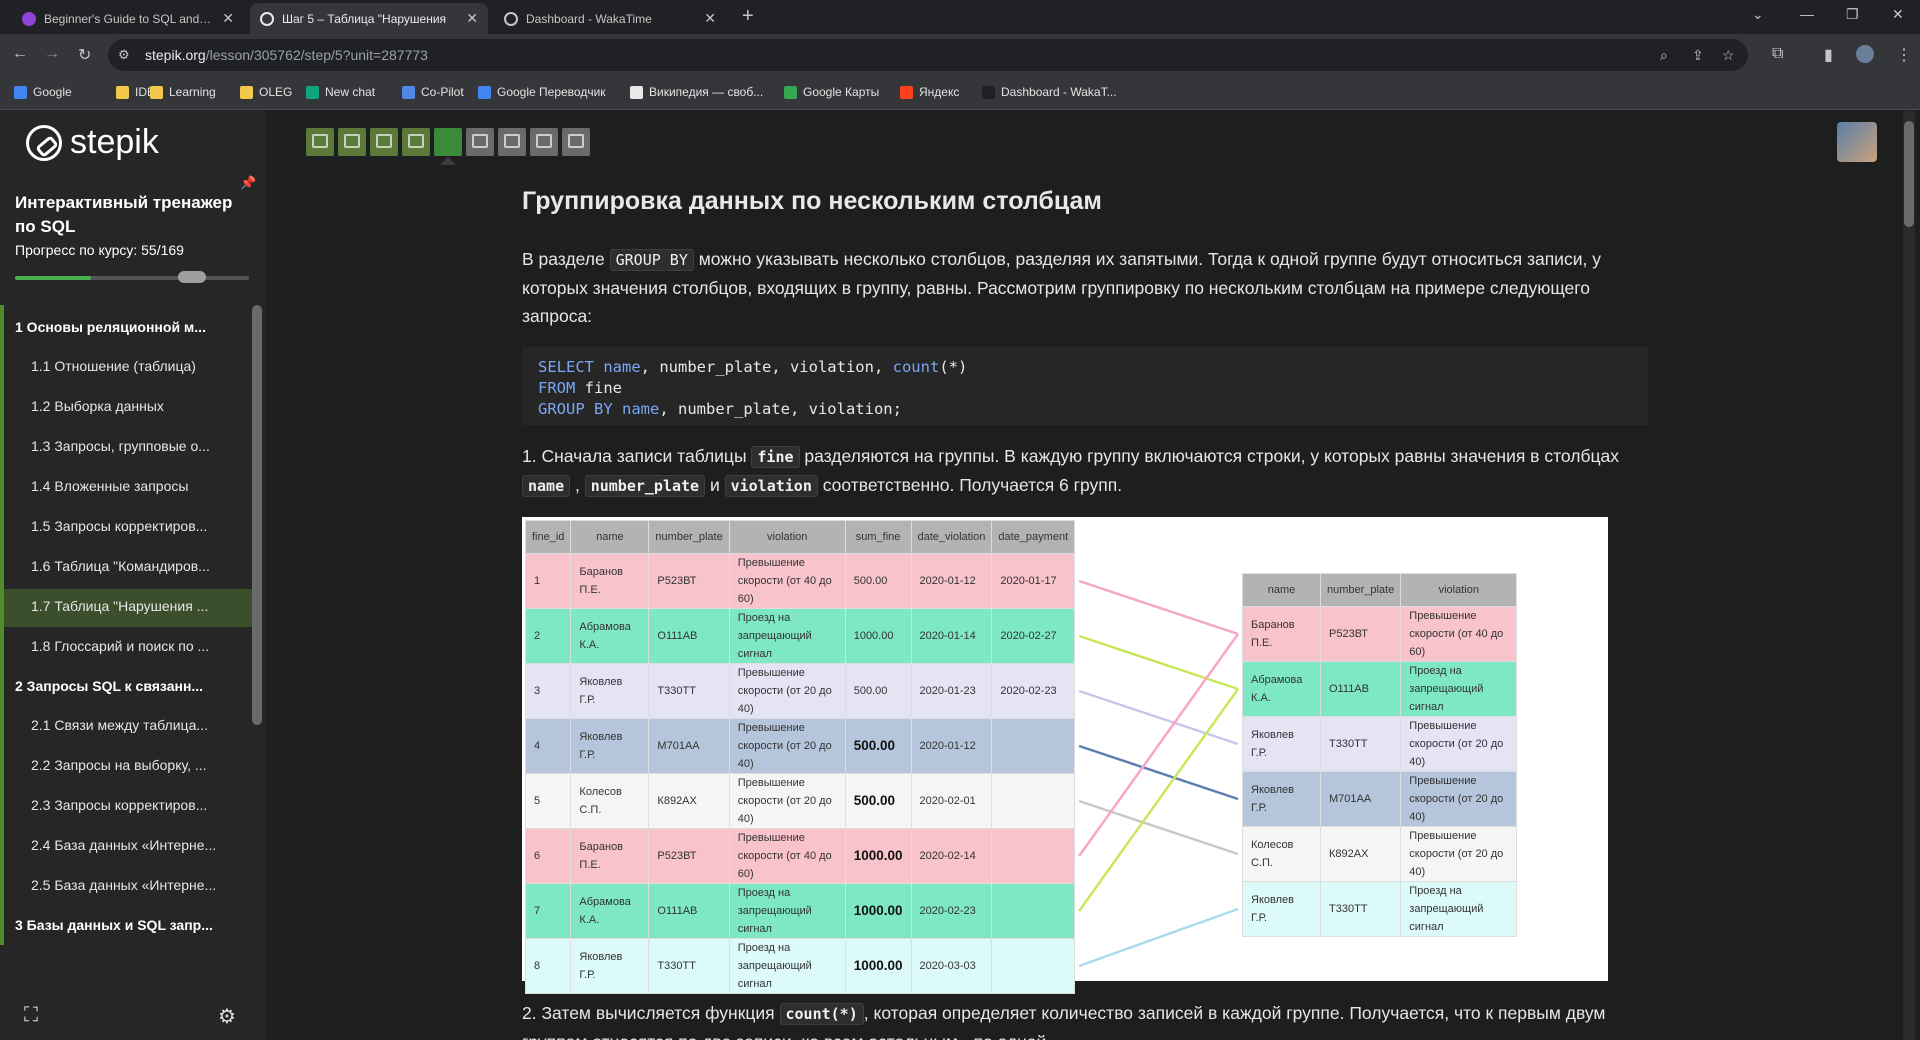 This screenshot has width=1920, height=1040. I want to click on profile-icon, so click(1865, 54).